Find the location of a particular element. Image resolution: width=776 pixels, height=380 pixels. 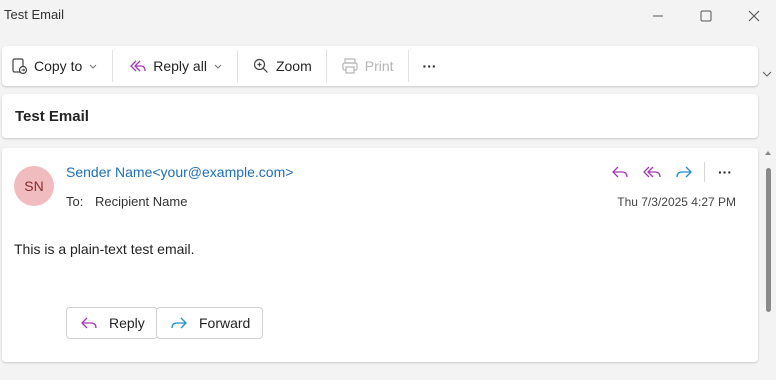

sender-name: Sender Name<your@example.com> is located at coordinates (179, 172).